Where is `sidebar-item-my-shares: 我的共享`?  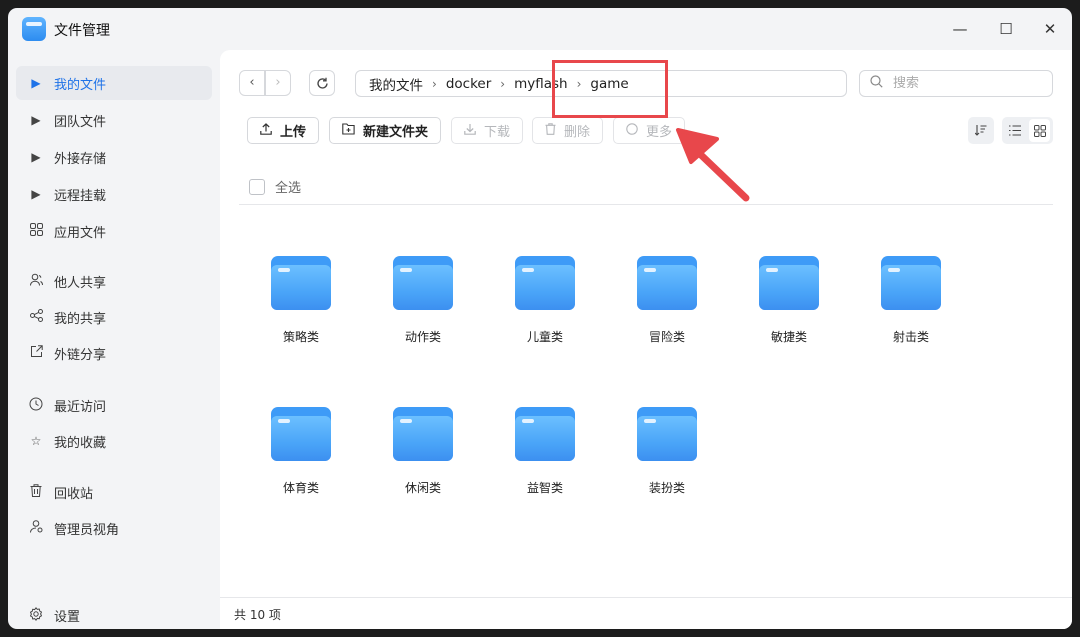
sidebar-item-my-shares: 我的共享 is located at coordinates (114, 317).